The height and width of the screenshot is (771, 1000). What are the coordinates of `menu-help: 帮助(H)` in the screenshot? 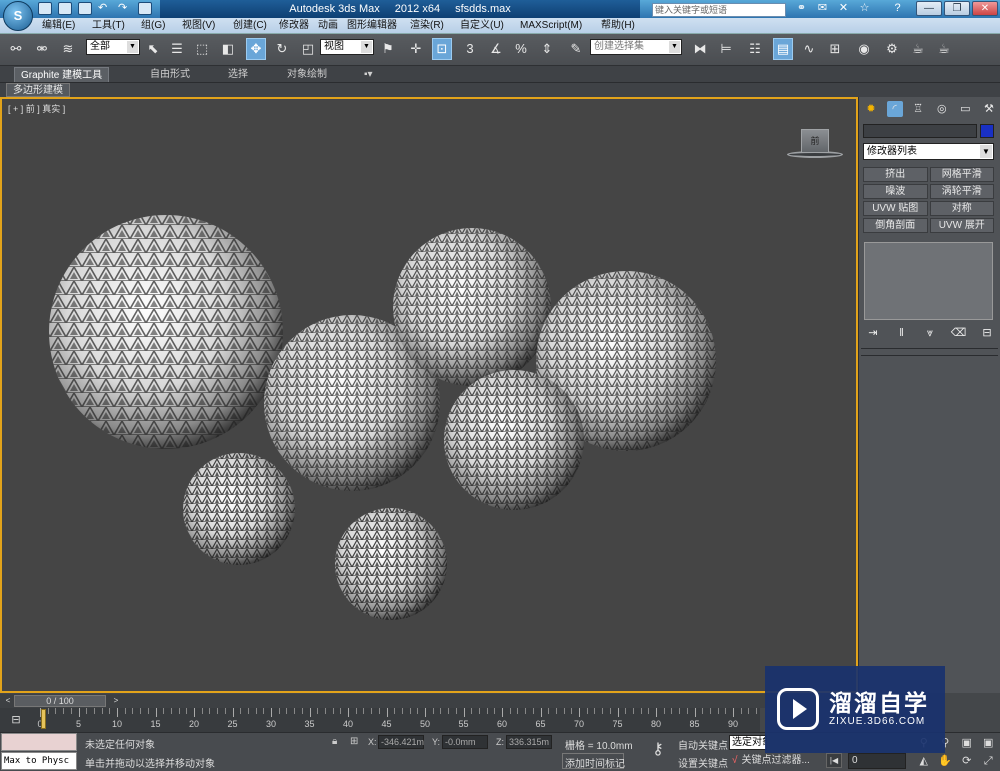 It's located at (618, 26).